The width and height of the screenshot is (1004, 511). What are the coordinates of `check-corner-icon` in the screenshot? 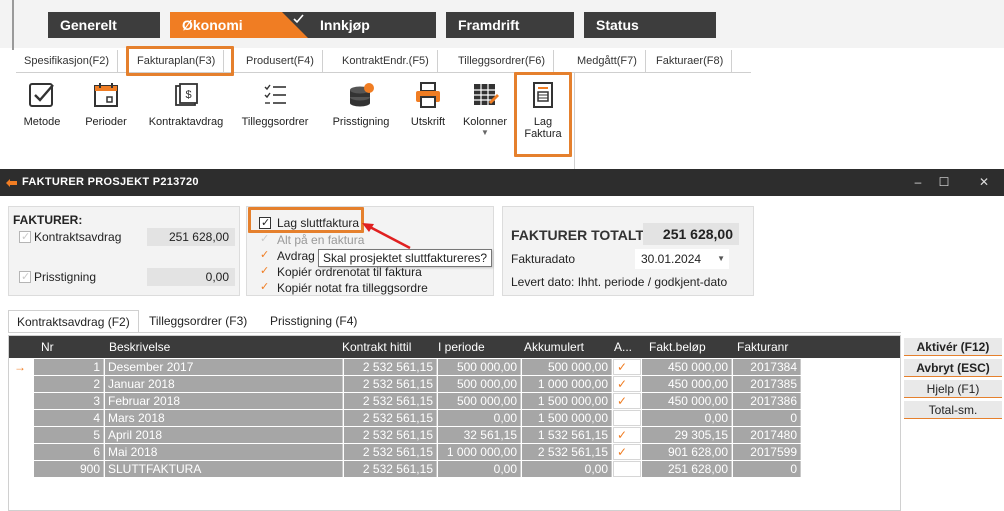 It's located at (295, 25).